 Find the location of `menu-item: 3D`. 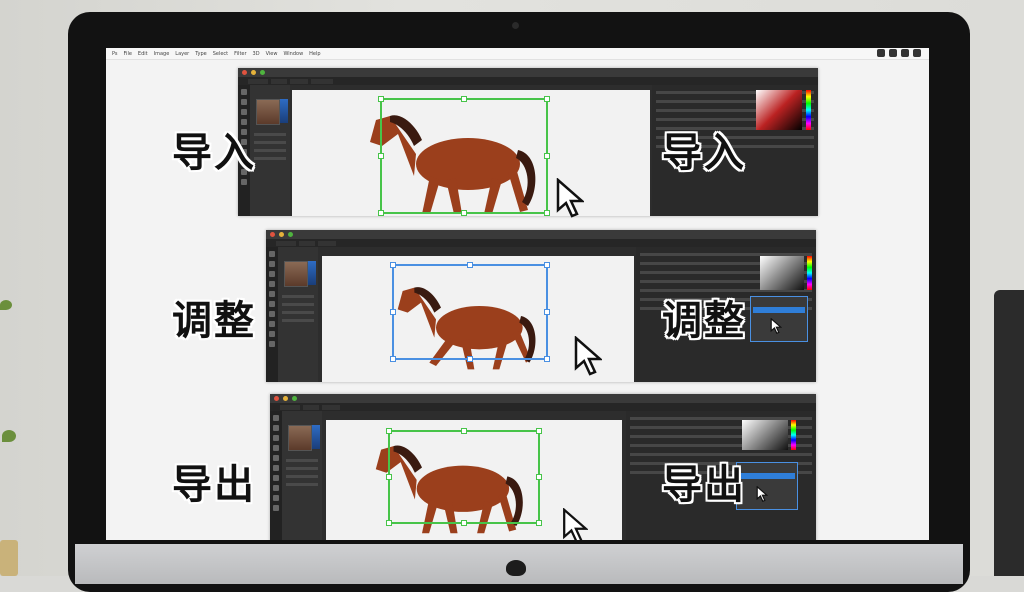

menu-item: 3D is located at coordinates (256, 54).